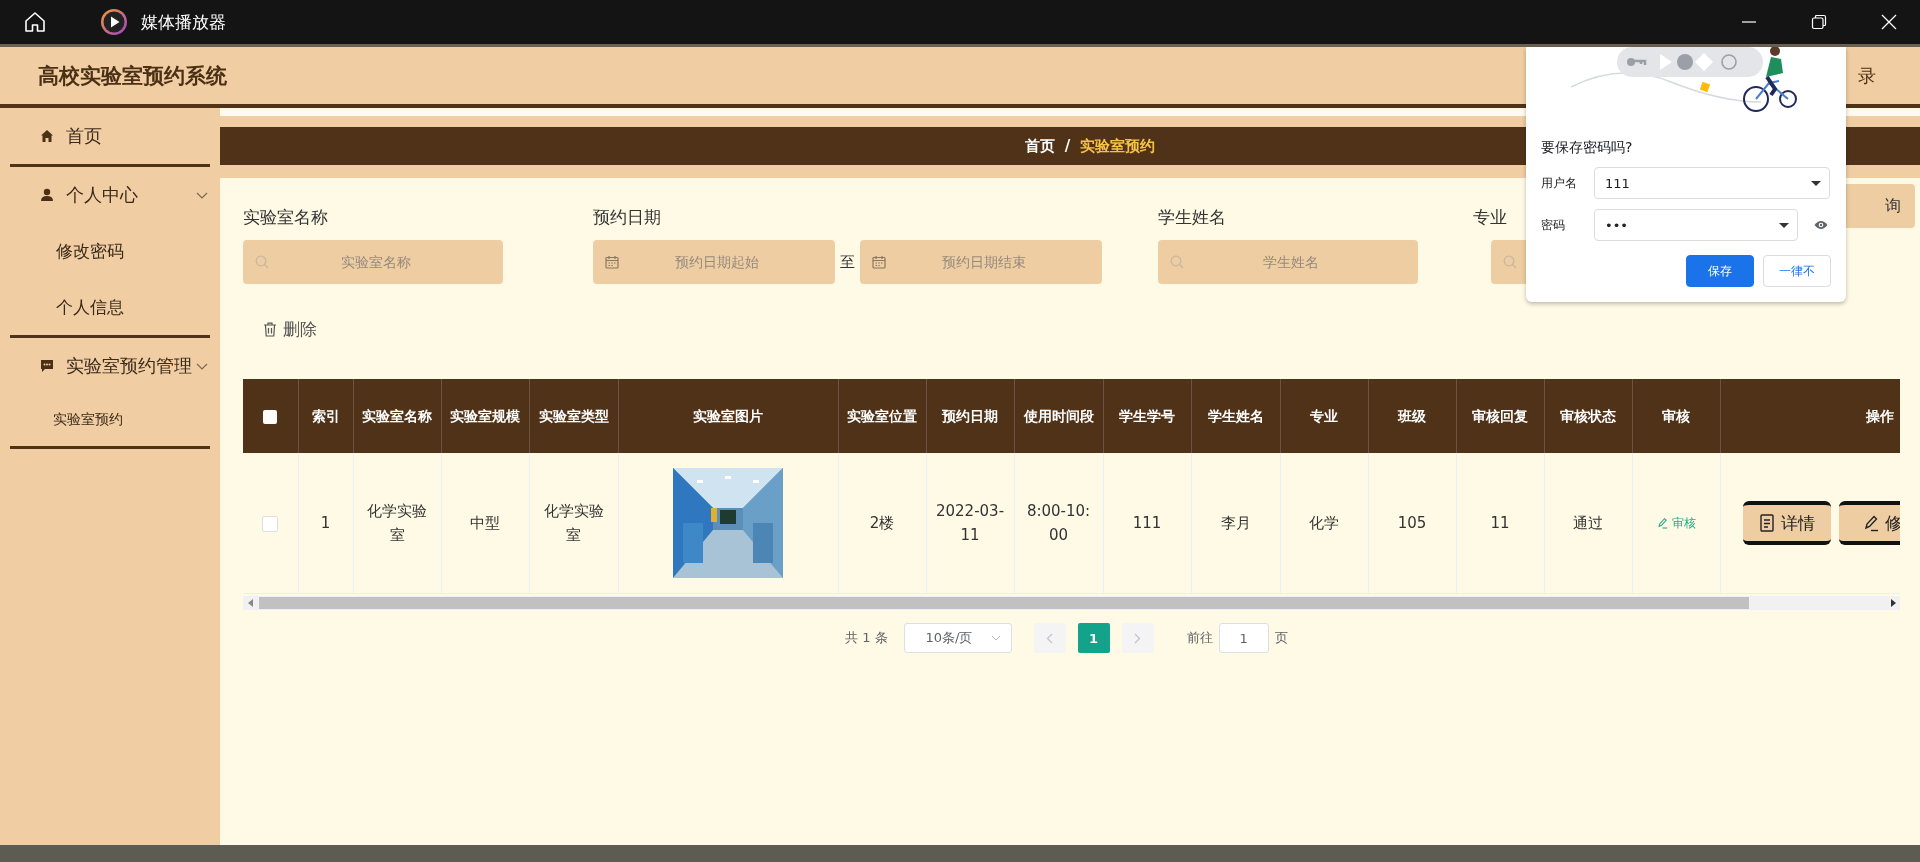  Describe the element at coordinates (882, 523) in the screenshot. I see `table-cell: 2楼` at that location.